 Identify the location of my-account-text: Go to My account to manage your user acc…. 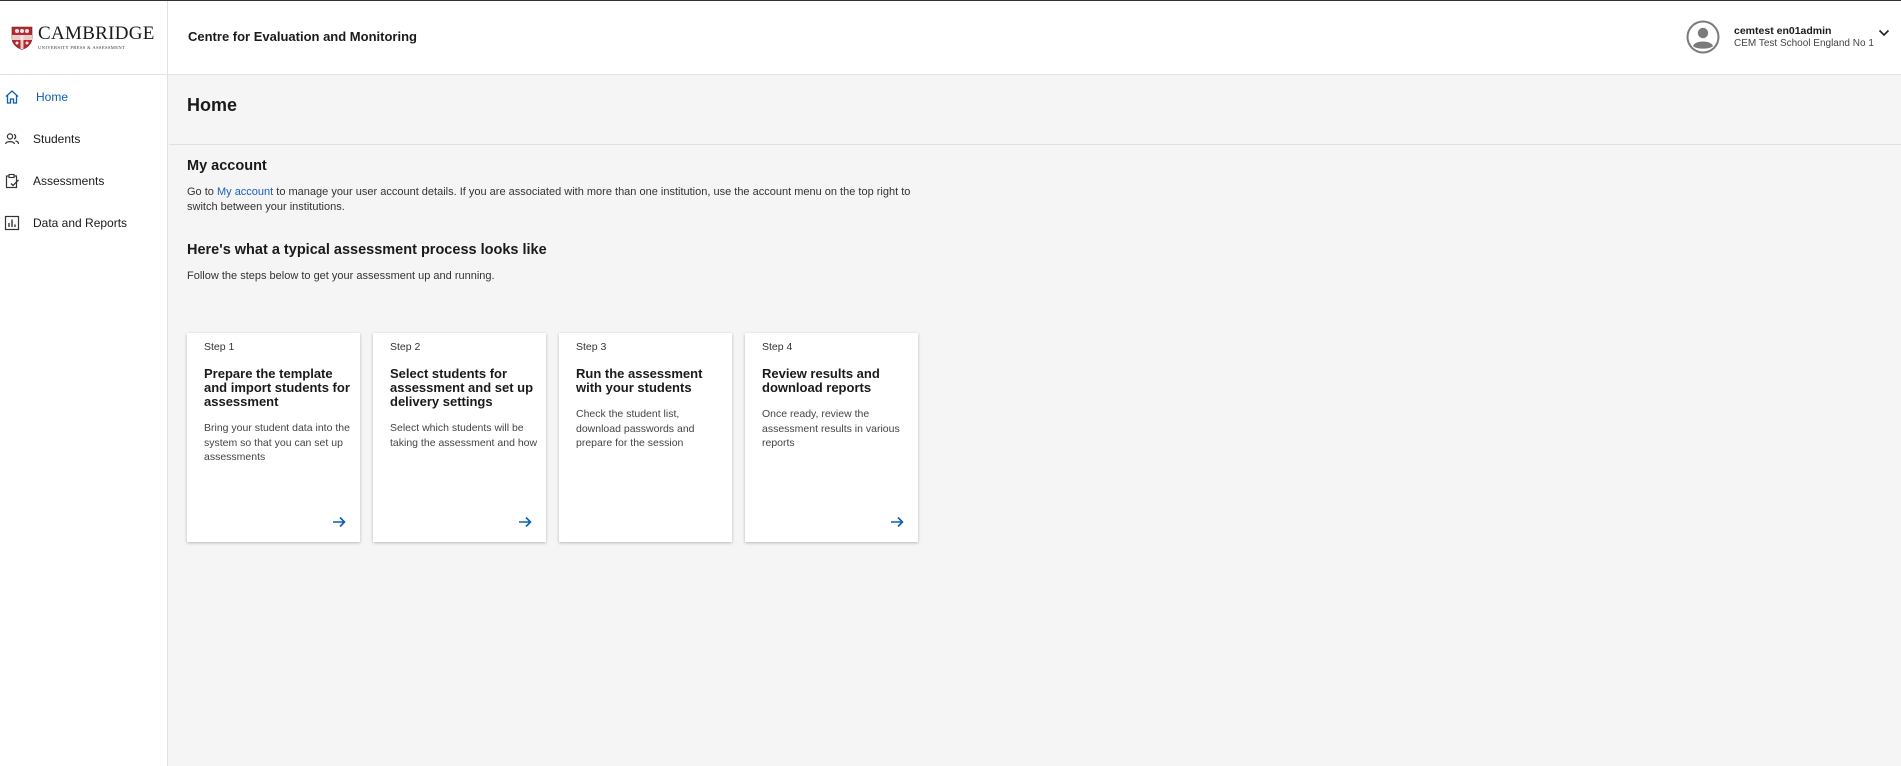
(549, 199).